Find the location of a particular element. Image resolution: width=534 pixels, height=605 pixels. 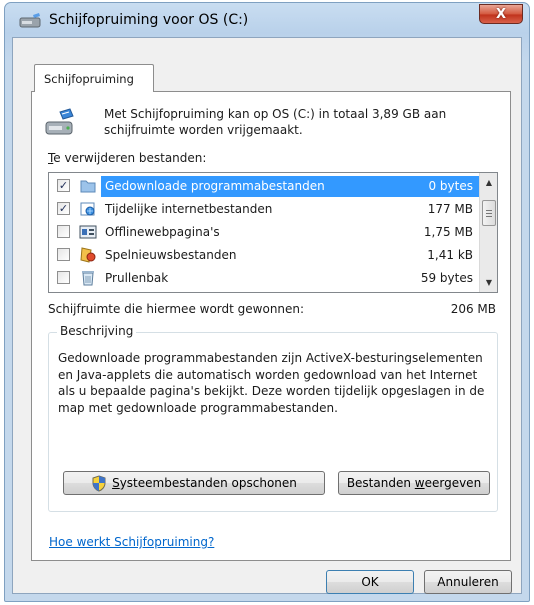

internet-files-icon is located at coordinates (87, 209).